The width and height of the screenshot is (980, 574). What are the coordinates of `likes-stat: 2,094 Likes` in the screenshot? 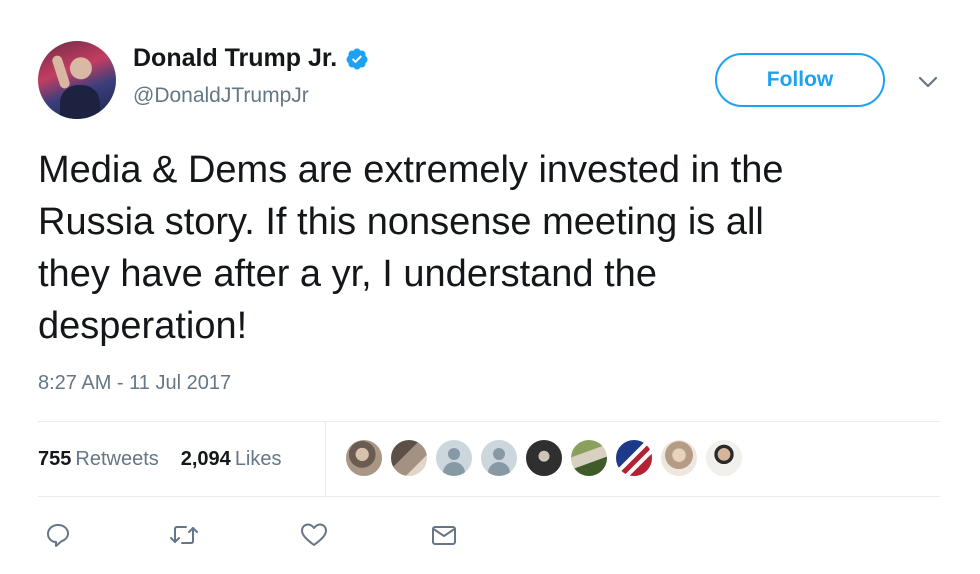 It's located at (231, 459).